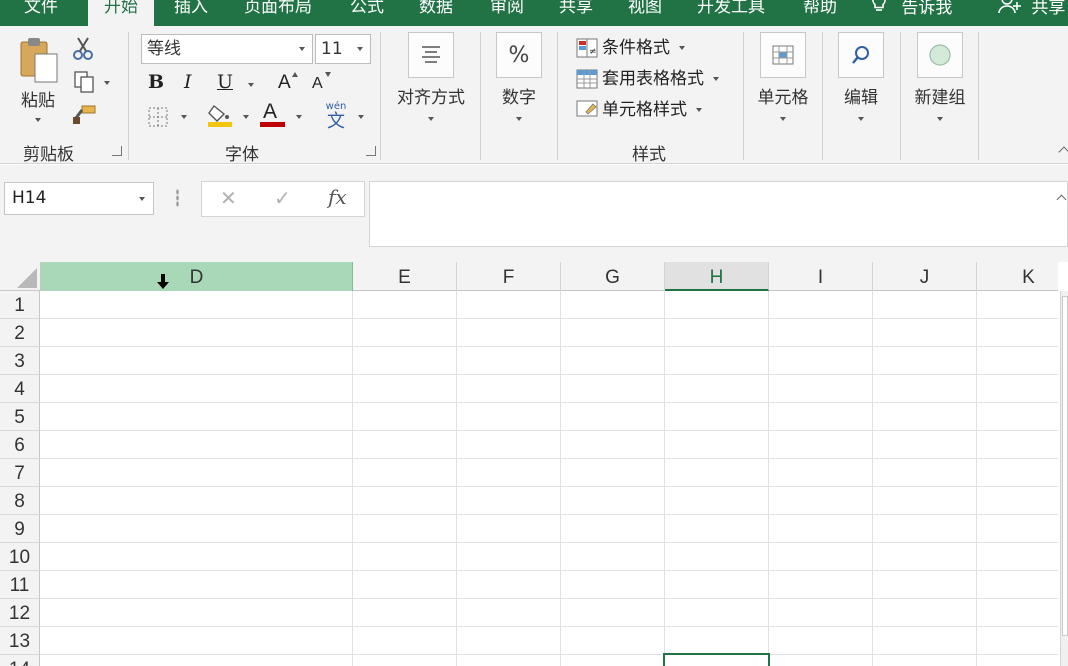 This screenshot has width=1068, height=666. What do you see at coordinates (20, 389) in the screenshot?
I see `row-header: 4` at bounding box center [20, 389].